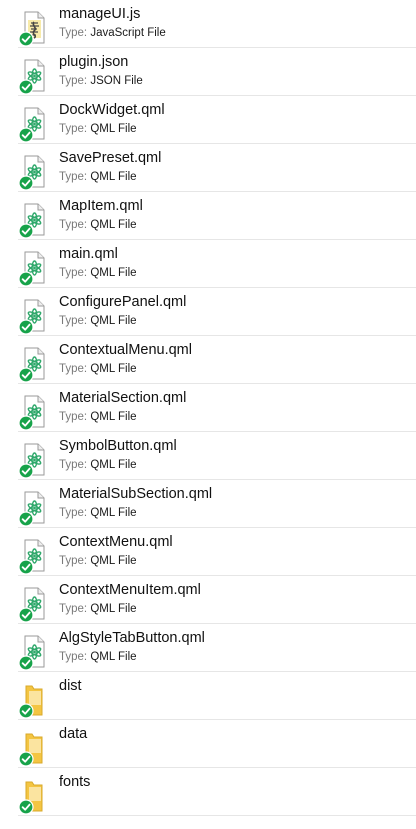 This screenshot has width=416, height=829. Describe the element at coordinates (116, 542) in the screenshot. I see `file-name: ContextMenu.qml` at that location.